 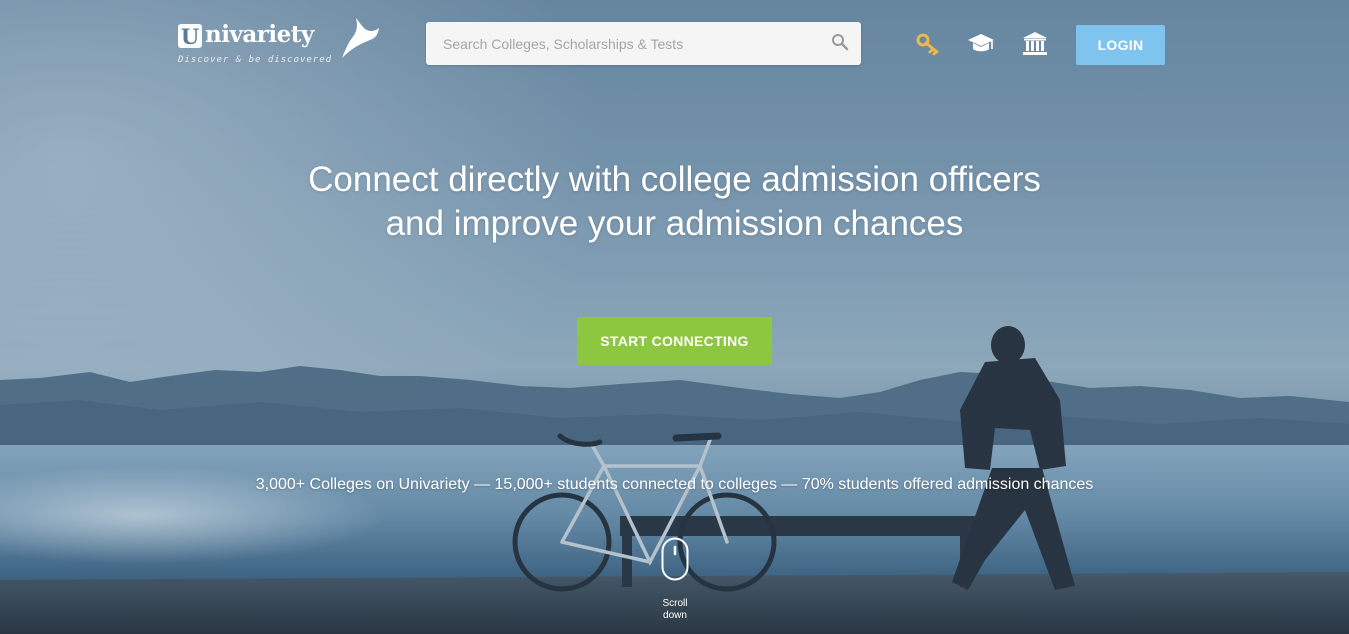 What do you see at coordinates (255, 60) in the screenshot?
I see `logo-tagline: Discover & be discovered` at bounding box center [255, 60].